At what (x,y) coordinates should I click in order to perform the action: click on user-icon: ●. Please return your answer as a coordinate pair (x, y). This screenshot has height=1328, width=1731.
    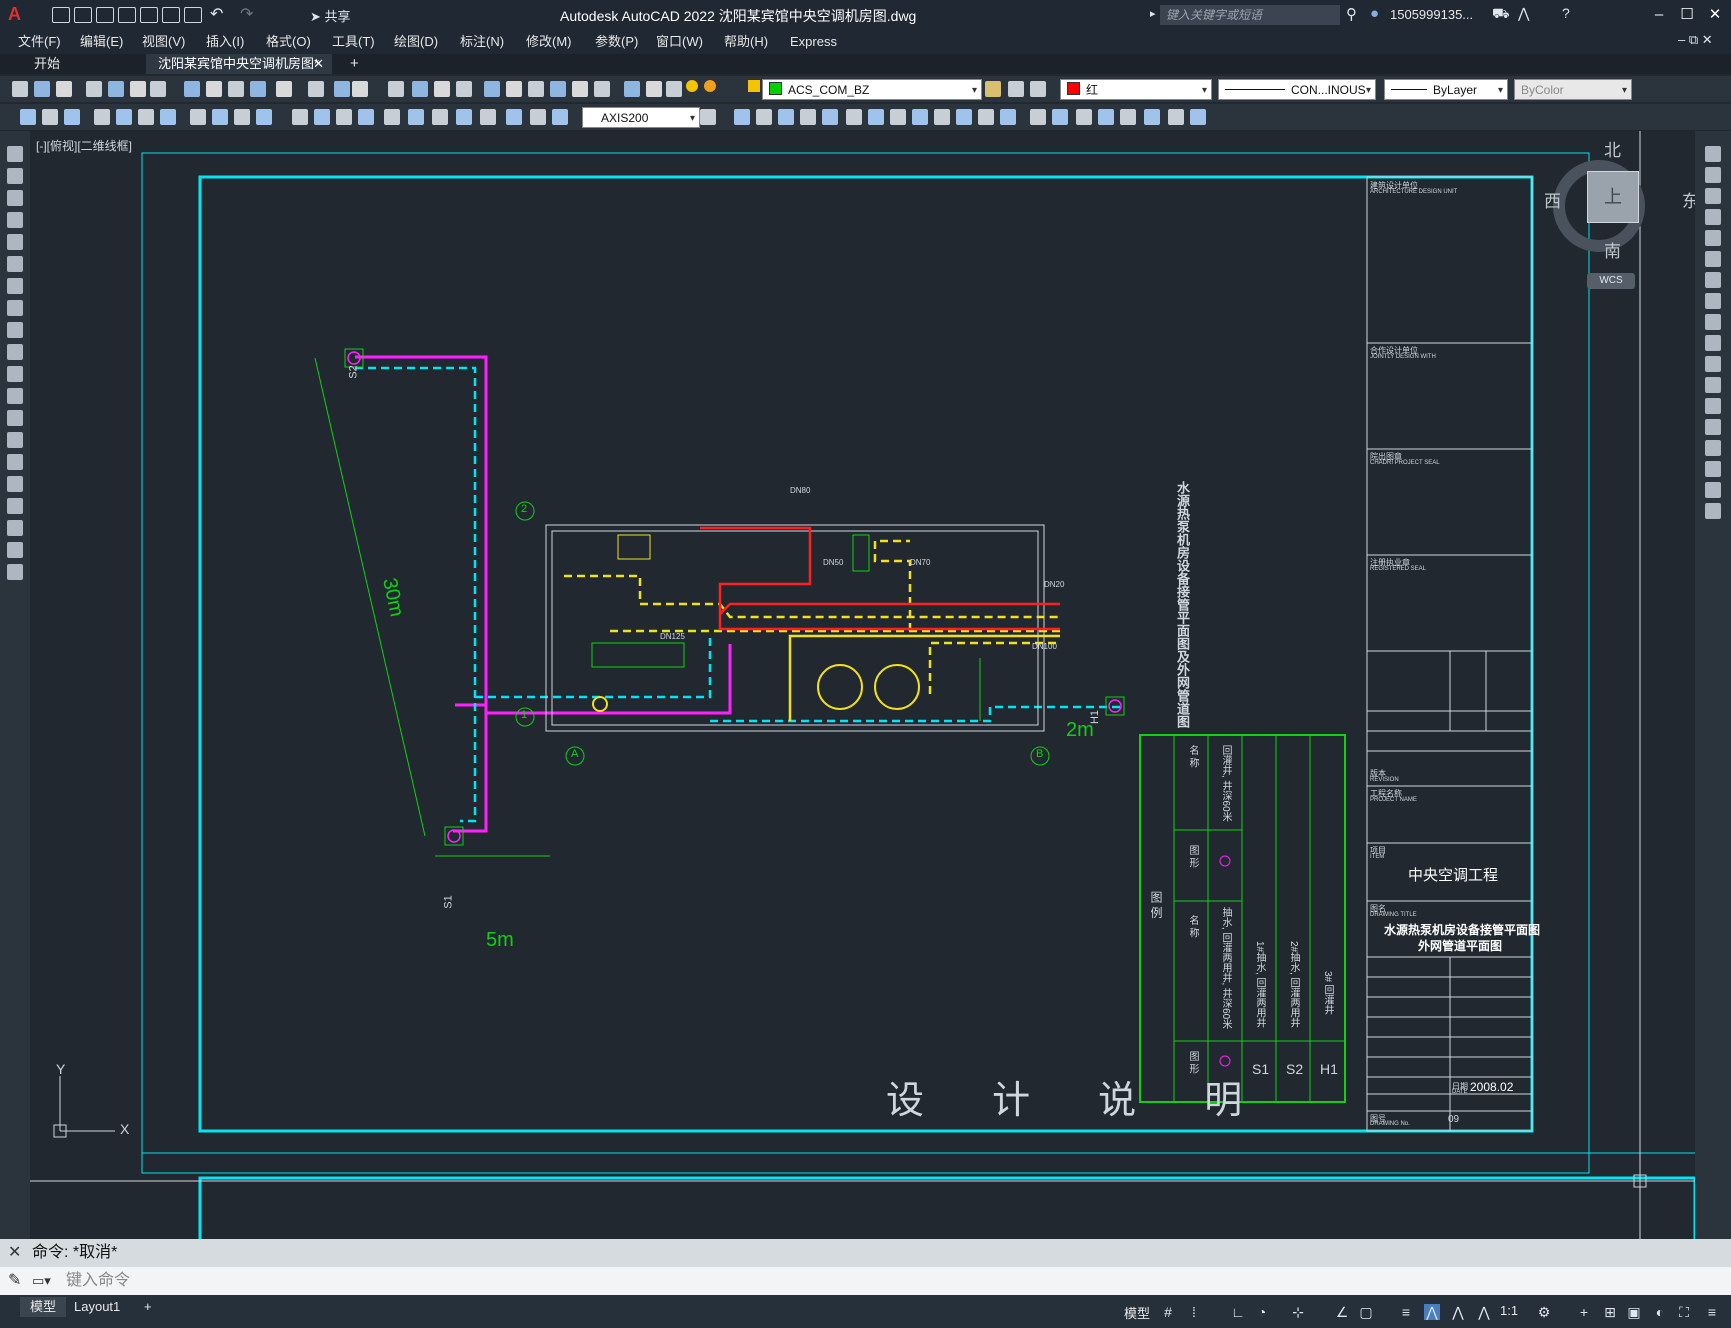
    Looking at the image, I should click on (1374, 13).